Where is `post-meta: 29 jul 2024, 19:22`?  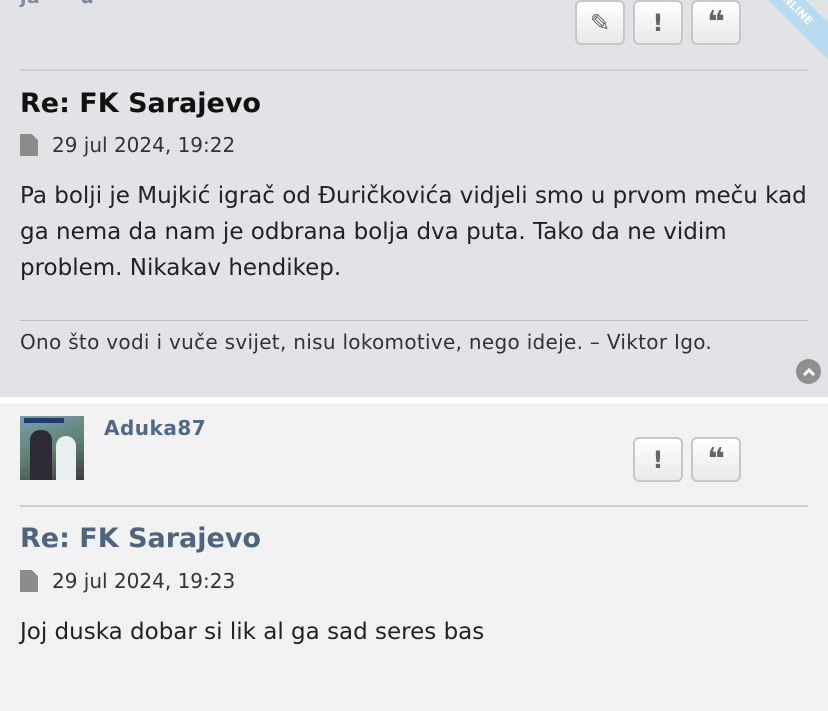 post-meta: 29 jul 2024, 19:22 is located at coordinates (127, 145).